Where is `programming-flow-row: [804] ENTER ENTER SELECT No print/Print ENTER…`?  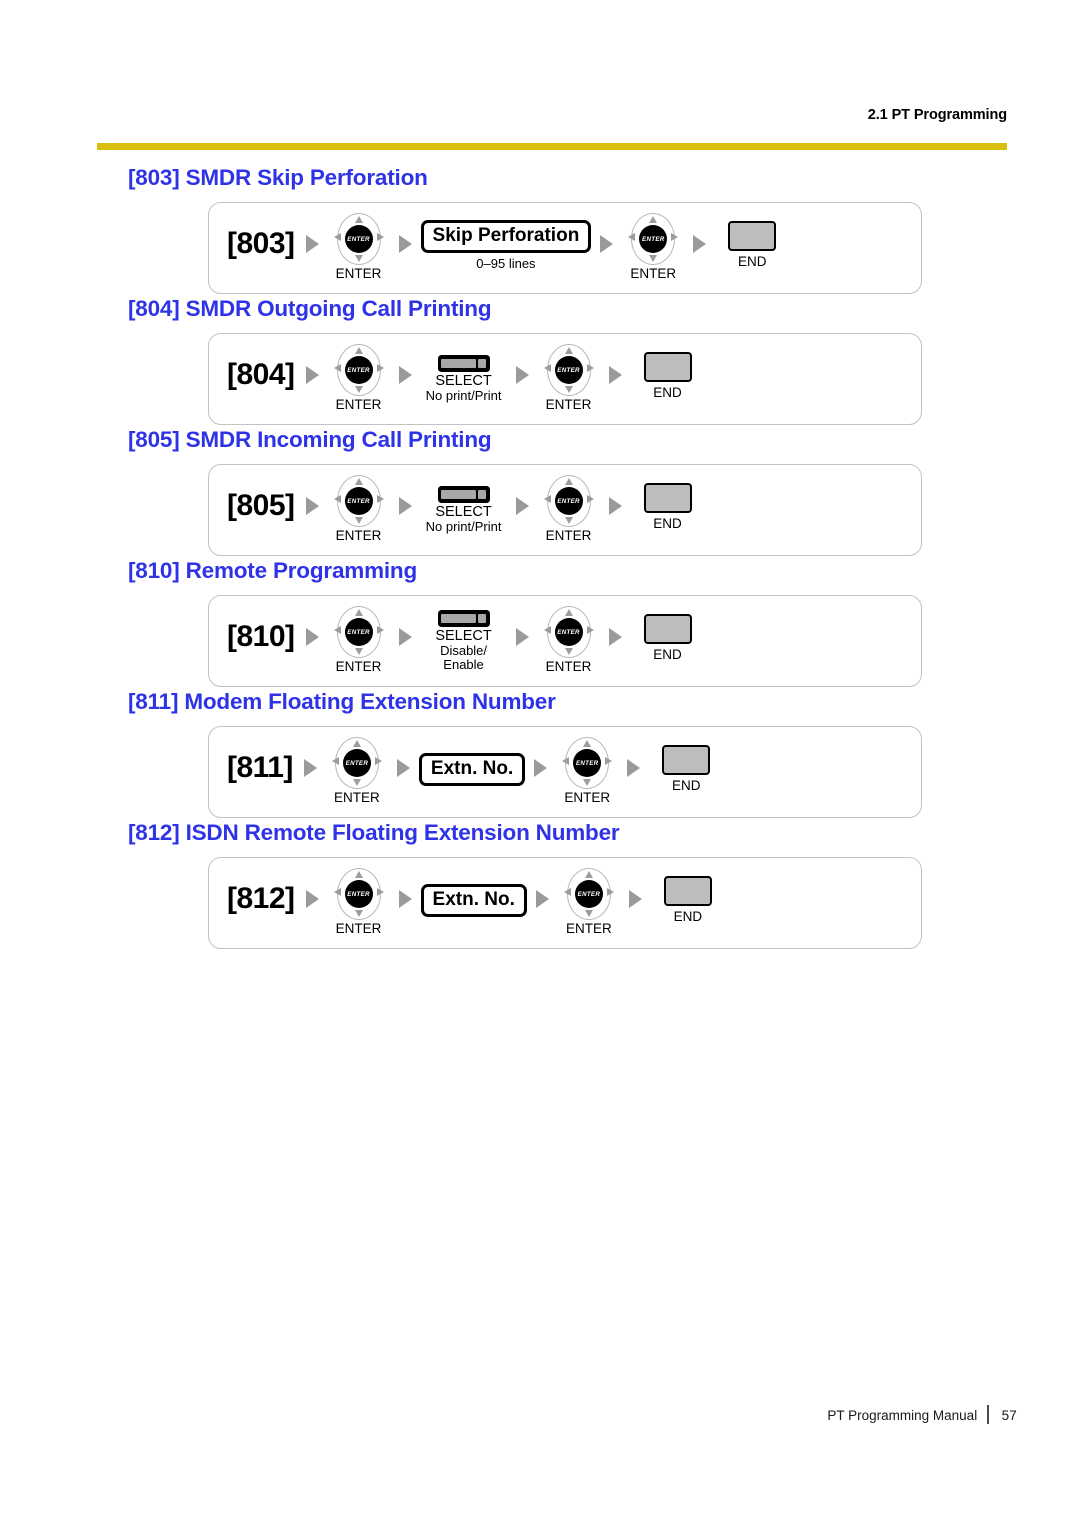
programming-flow-row: [804] ENTER ENTER SELECT No print/Print ENTER… is located at coordinates (466, 380).